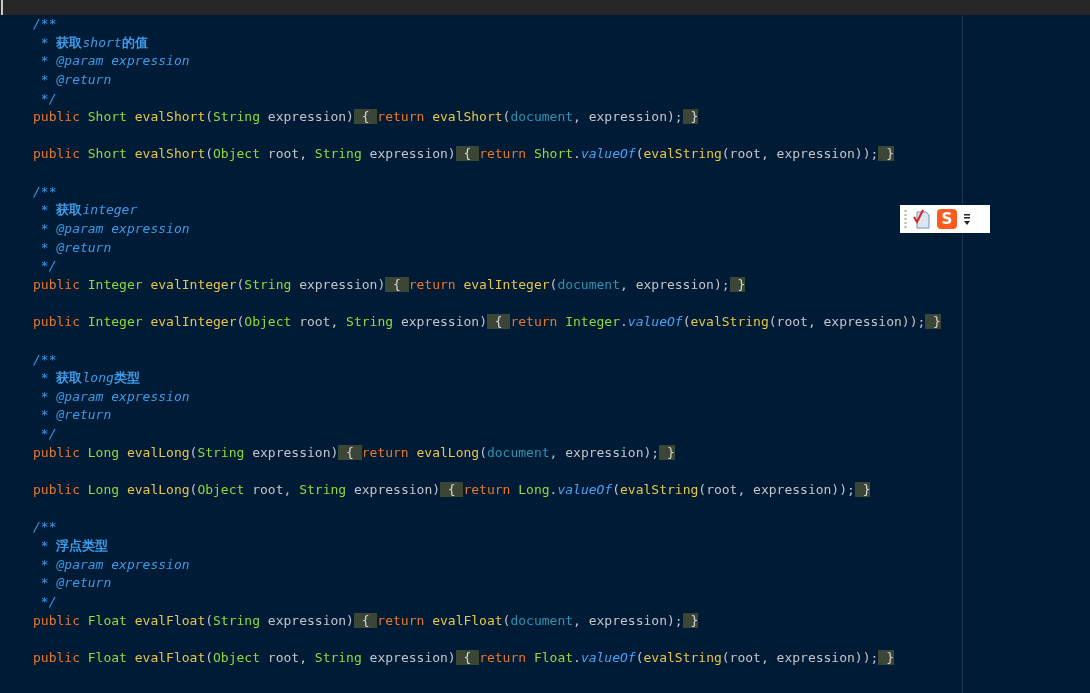  Describe the element at coordinates (366, 620) in the screenshot. I see `code-line: public Float evalFloat(String expression) { return evalFloat(document, expression); }` at that location.